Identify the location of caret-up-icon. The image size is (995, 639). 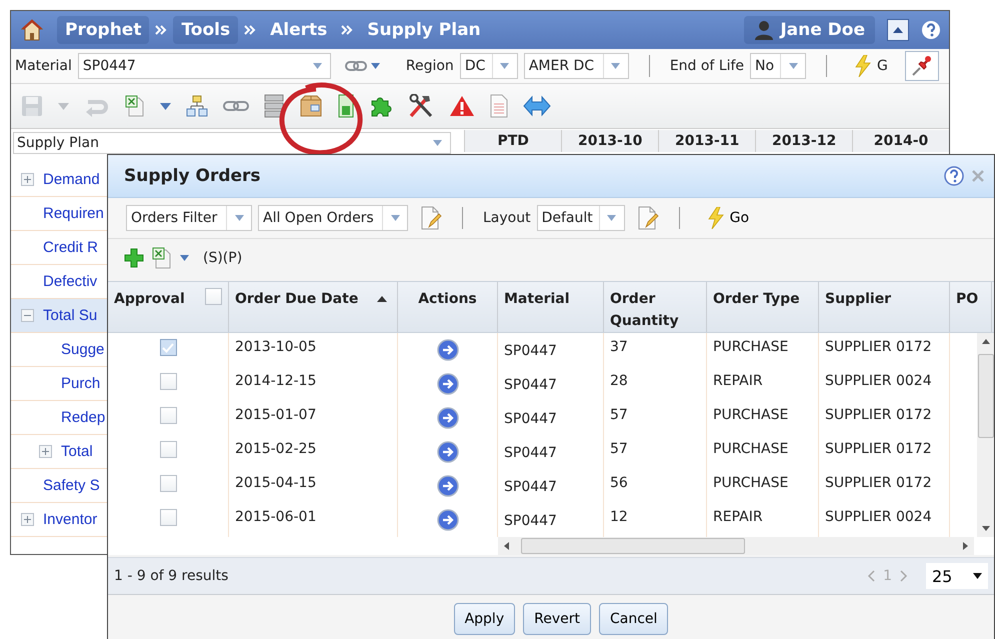
(898, 30).